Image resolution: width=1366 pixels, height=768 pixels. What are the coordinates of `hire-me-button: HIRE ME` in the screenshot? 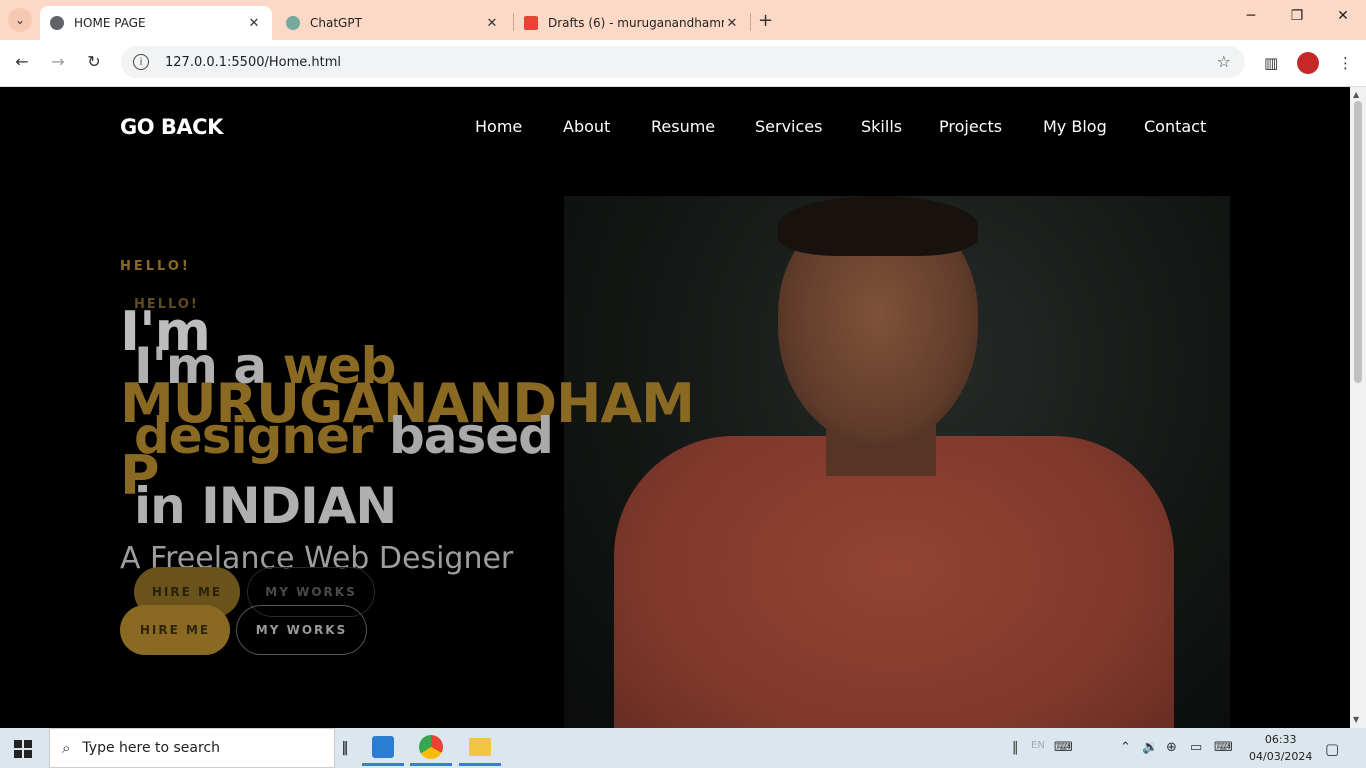 It's located at (175, 630).